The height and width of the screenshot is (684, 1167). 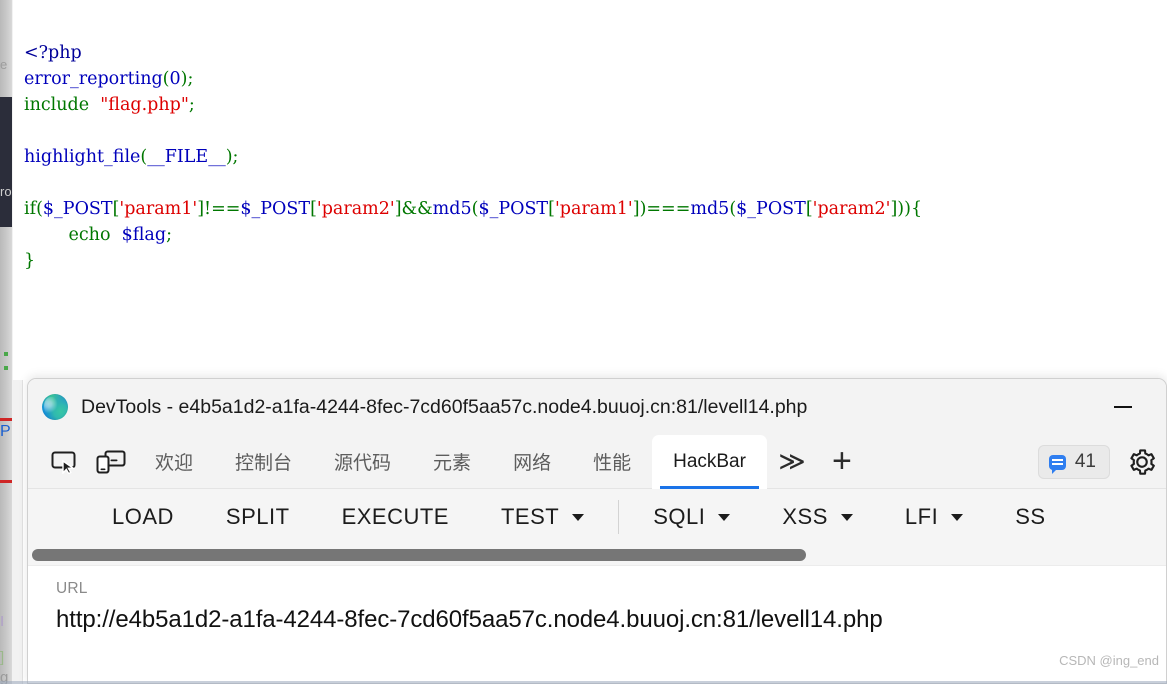 I want to click on tab-sources: 源代码, so click(x=362, y=462).